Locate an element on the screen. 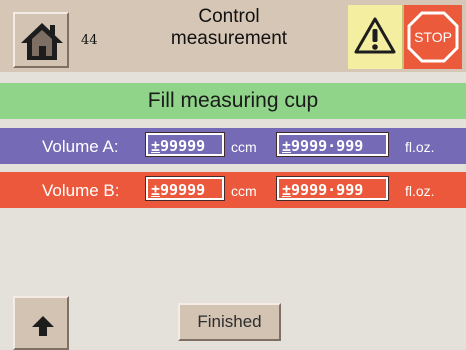 This screenshot has width=466, height=350. warning-button is located at coordinates (376, 37).